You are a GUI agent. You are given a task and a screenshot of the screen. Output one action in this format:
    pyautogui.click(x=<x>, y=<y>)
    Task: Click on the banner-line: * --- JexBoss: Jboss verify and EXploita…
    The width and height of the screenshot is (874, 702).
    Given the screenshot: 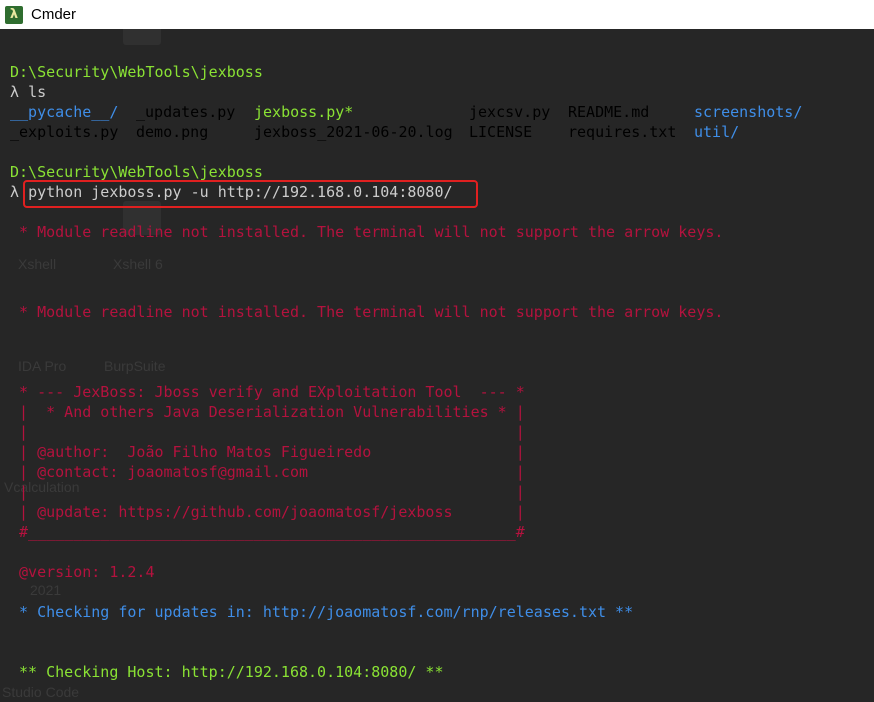 What is the action you would take?
    pyautogui.click(x=267, y=392)
    